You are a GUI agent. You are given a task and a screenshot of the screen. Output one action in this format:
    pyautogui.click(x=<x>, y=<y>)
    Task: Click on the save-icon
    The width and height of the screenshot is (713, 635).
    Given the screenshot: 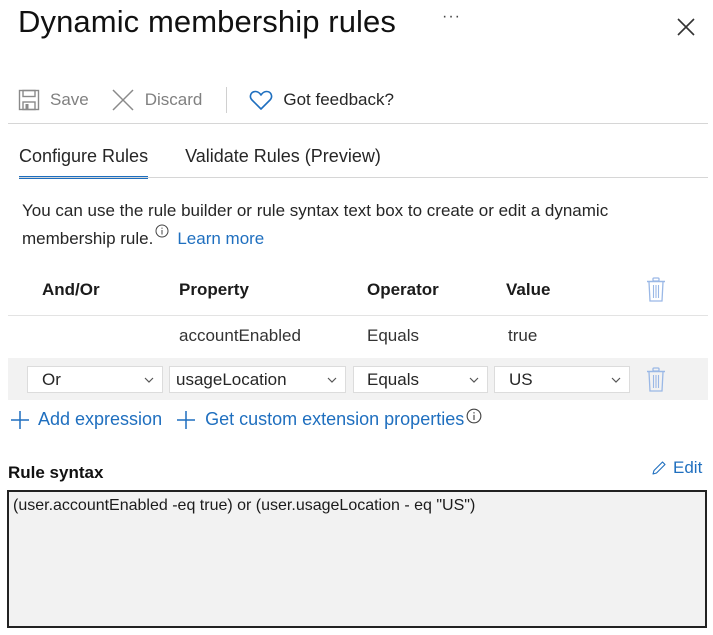 What is the action you would take?
    pyautogui.click(x=29, y=100)
    